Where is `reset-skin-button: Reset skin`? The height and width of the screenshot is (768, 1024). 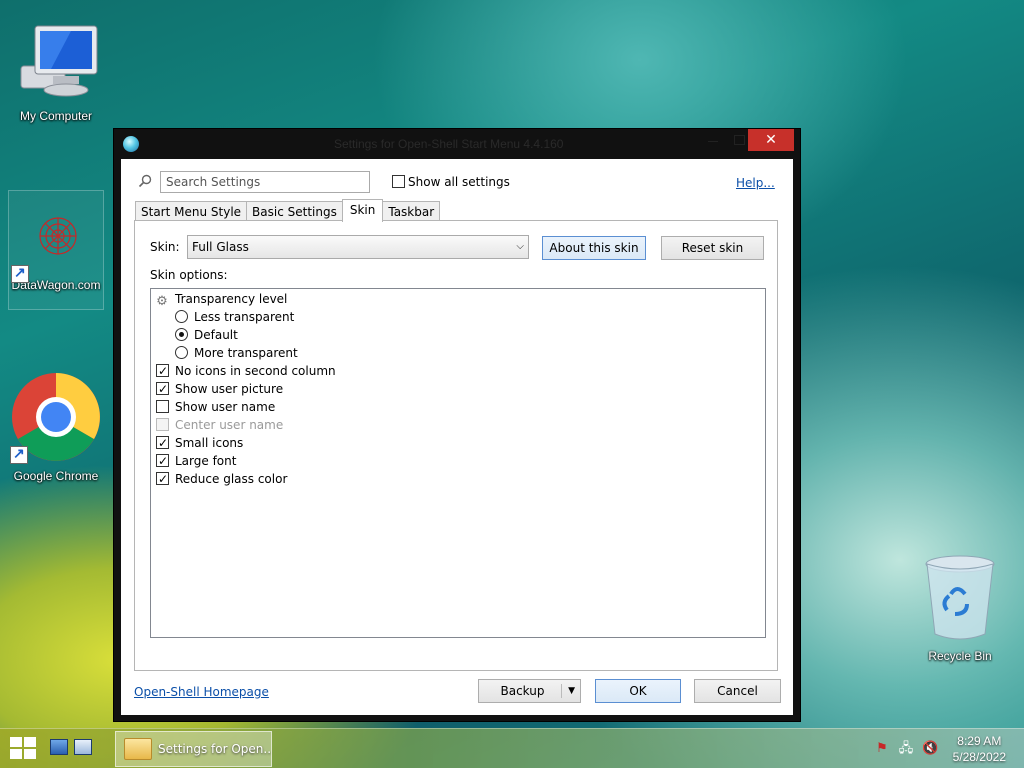
reset-skin-button: Reset skin is located at coordinates (712, 248).